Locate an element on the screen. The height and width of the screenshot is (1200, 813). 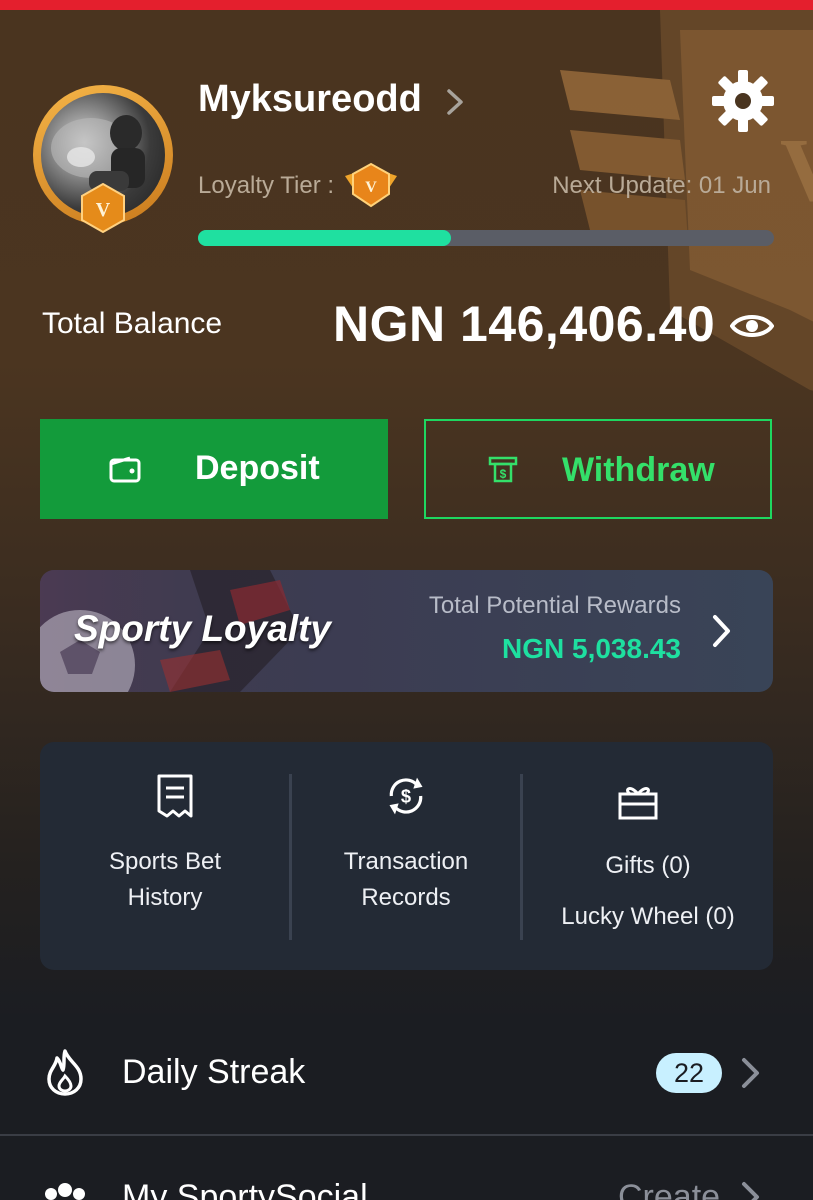
next-update-text: Next Update: 01 Jun is located at coordinates (661, 185).